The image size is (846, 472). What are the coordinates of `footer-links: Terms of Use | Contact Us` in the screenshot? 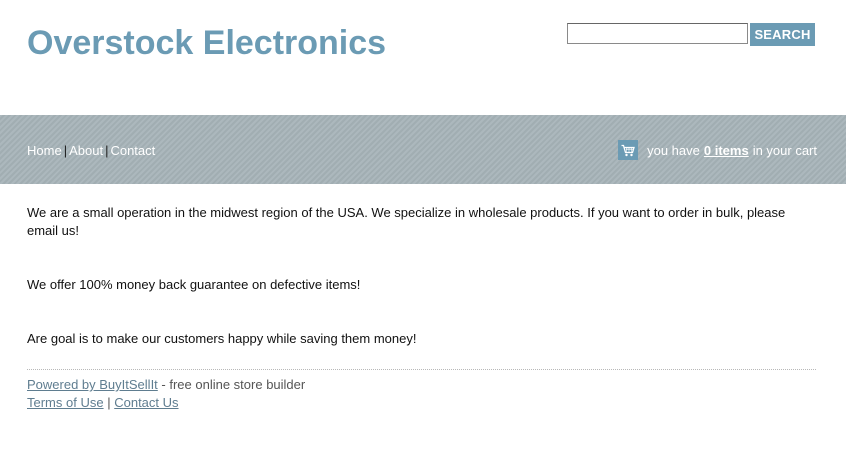 It's located at (166, 403).